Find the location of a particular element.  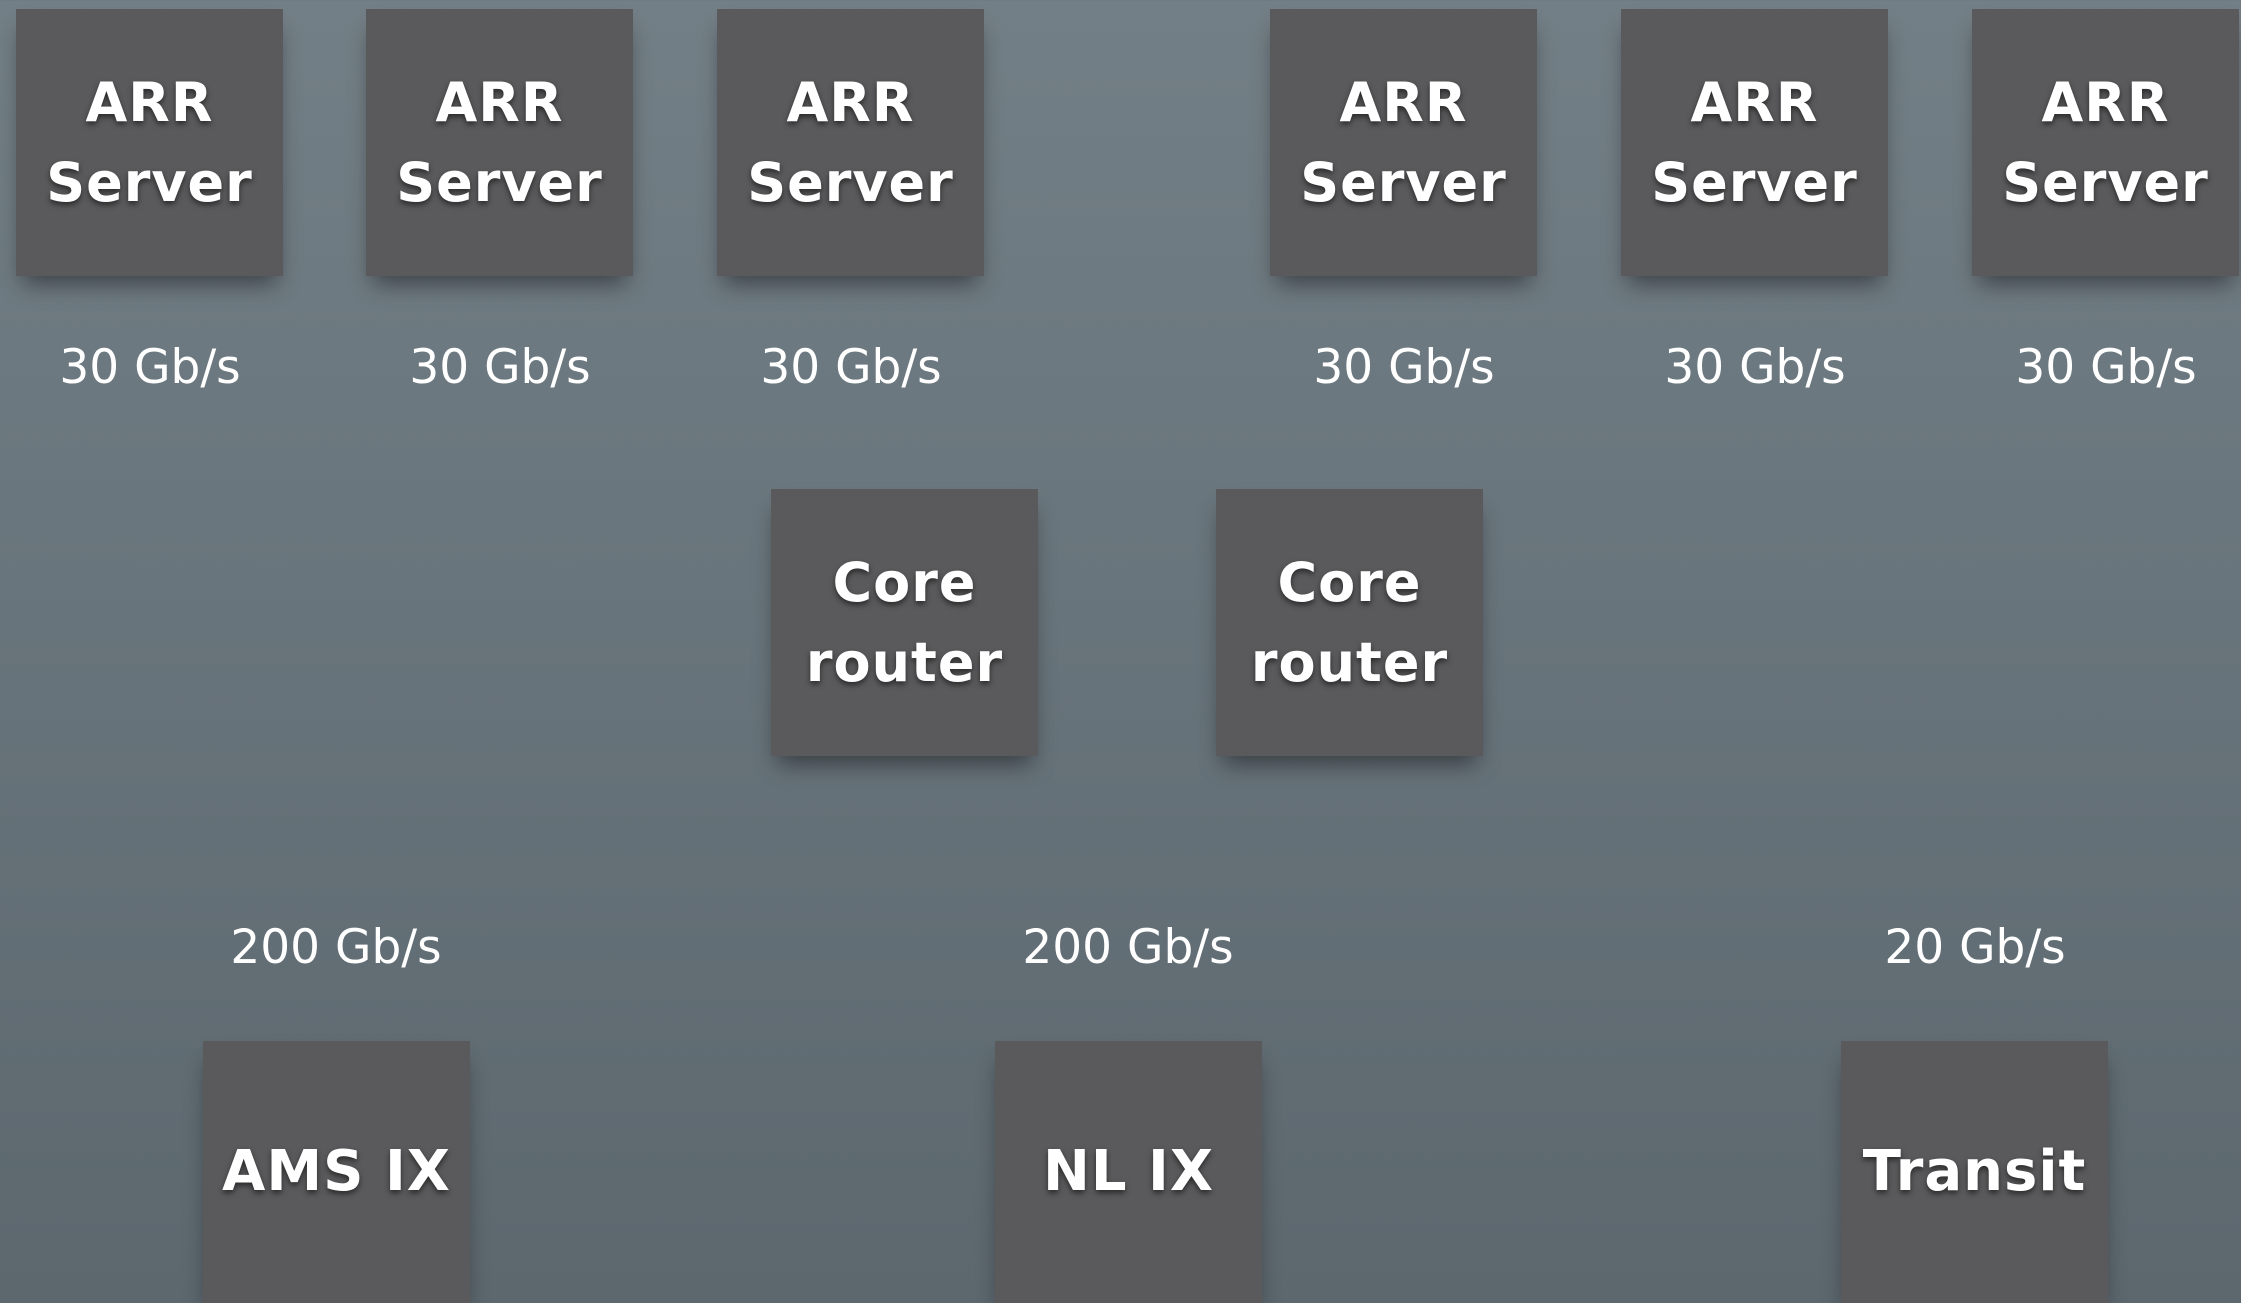

uplink-label: AMS IX is located at coordinates (336, 1171).